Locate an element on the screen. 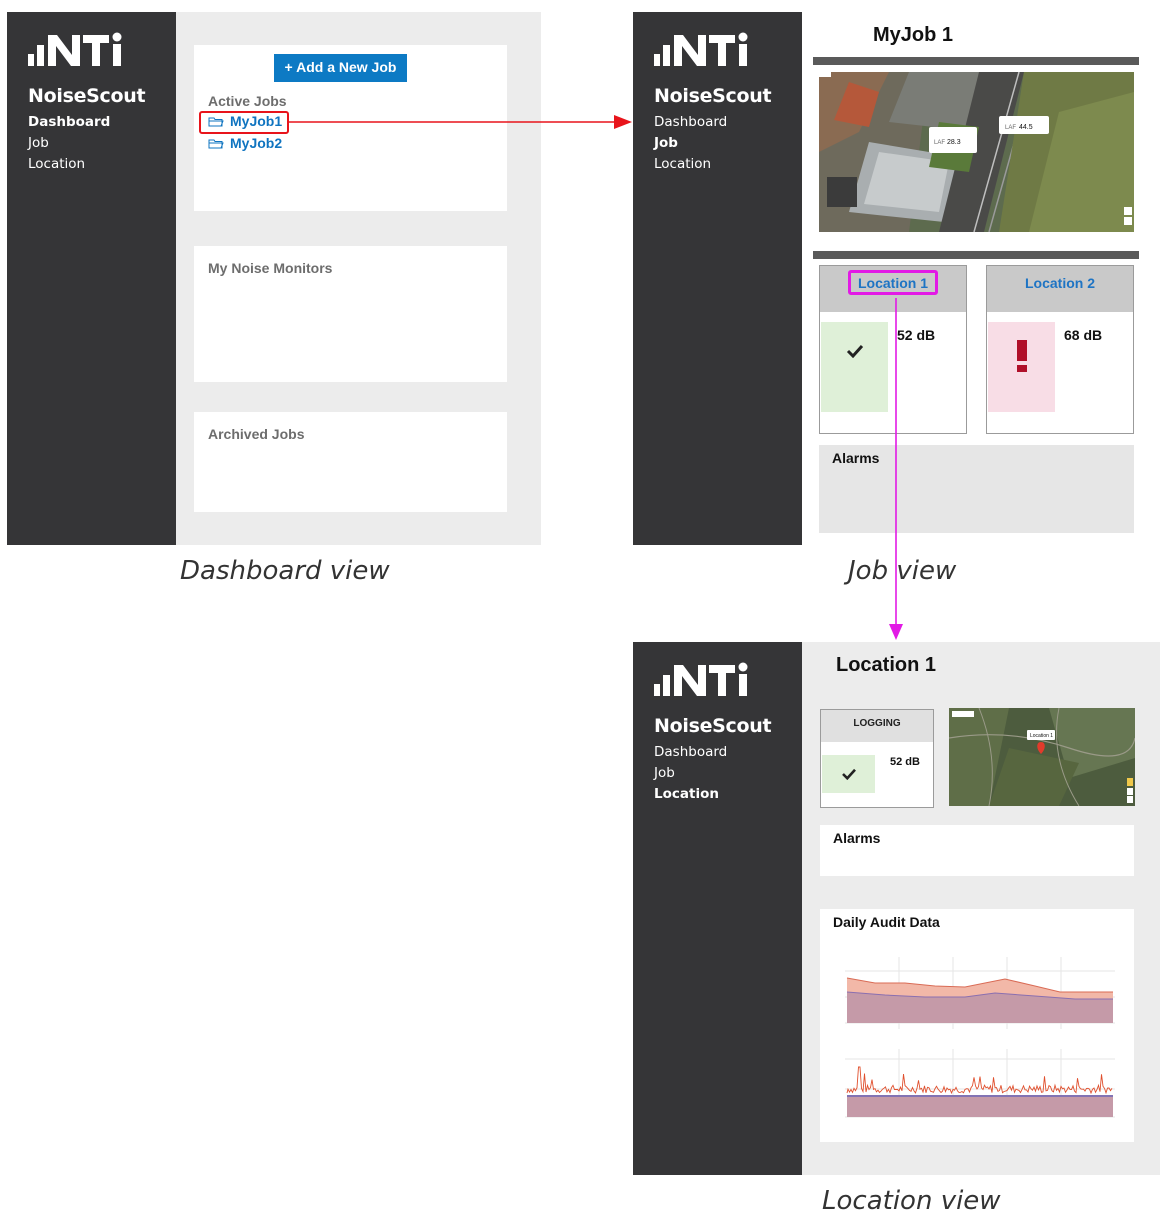 Image resolution: width=1160 pixels, height=1215 pixels. location-1-status-ok is located at coordinates (854, 367).